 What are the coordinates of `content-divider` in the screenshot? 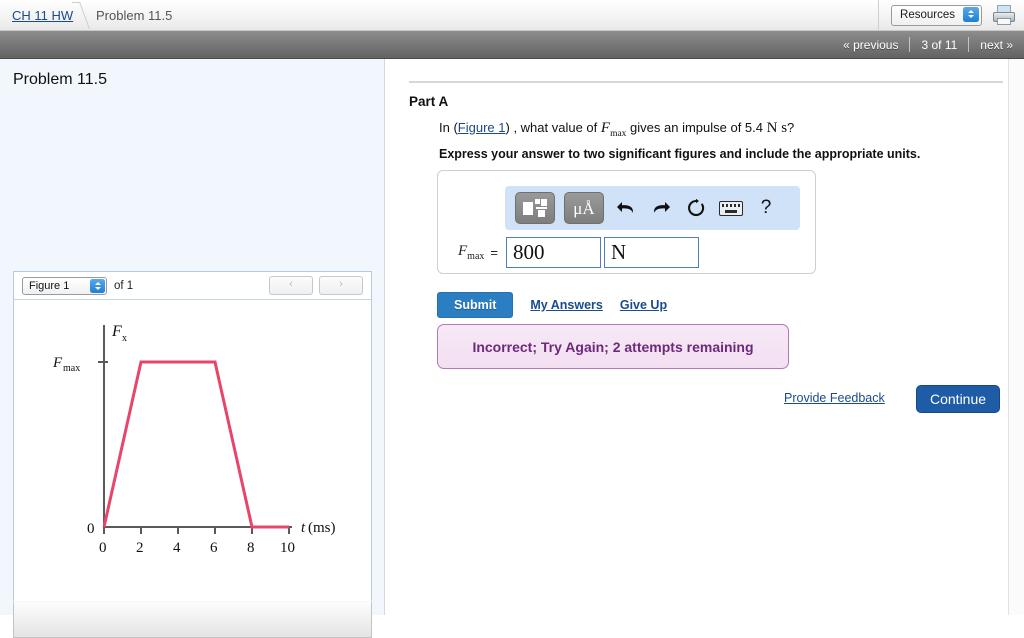 It's located at (706, 82).